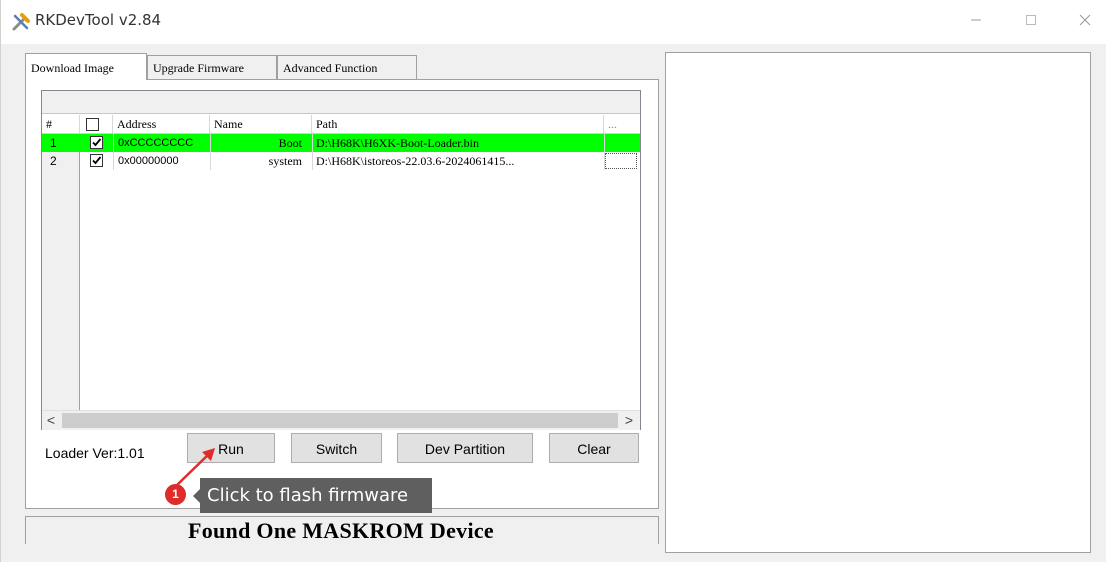  I want to click on annotation-badge: 1, so click(175, 494).